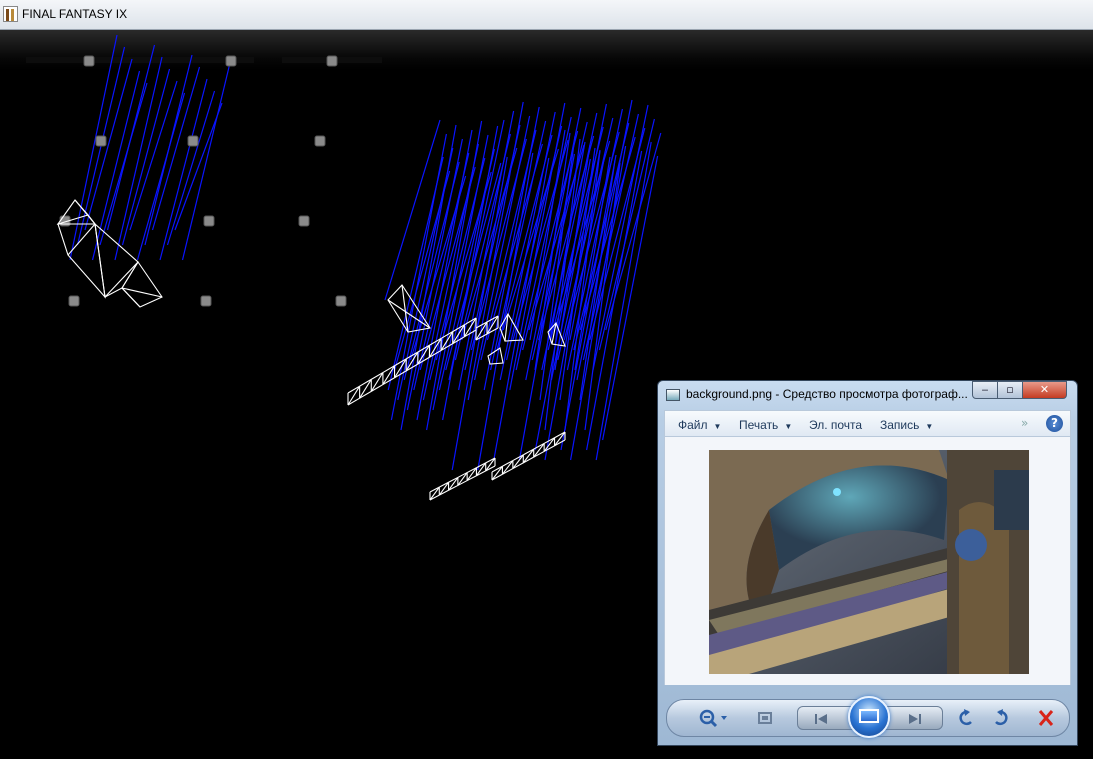 The width and height of the screenshot is (1093, 759). I want to click on delete-icon, so click(1046, 718).